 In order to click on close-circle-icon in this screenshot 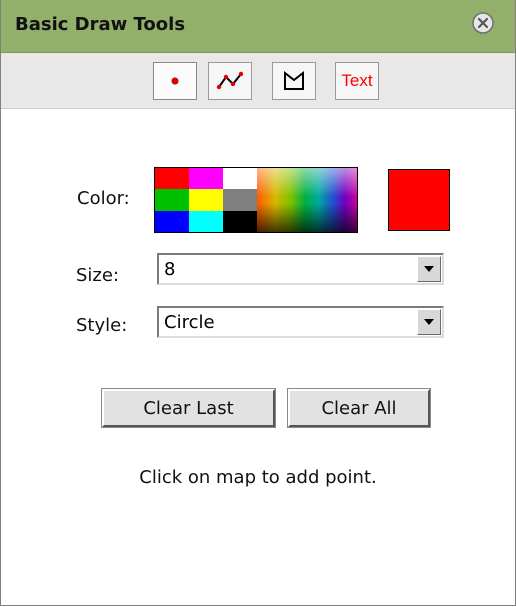, I will do `click(483, 23)`.